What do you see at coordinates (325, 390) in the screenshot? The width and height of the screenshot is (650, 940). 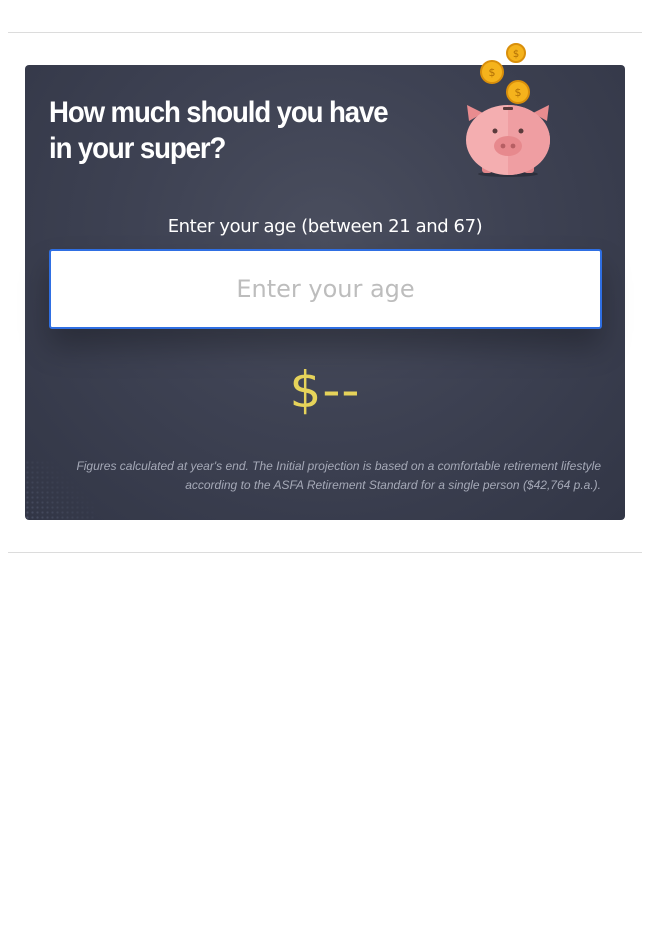 I see `projected-super-result: $--` at bounding box center [325, 390].